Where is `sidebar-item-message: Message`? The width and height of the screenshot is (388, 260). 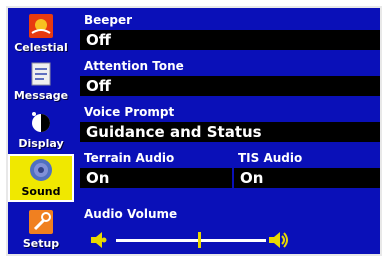
sidebar-item-message: Message is located at coordinates (41, 80).